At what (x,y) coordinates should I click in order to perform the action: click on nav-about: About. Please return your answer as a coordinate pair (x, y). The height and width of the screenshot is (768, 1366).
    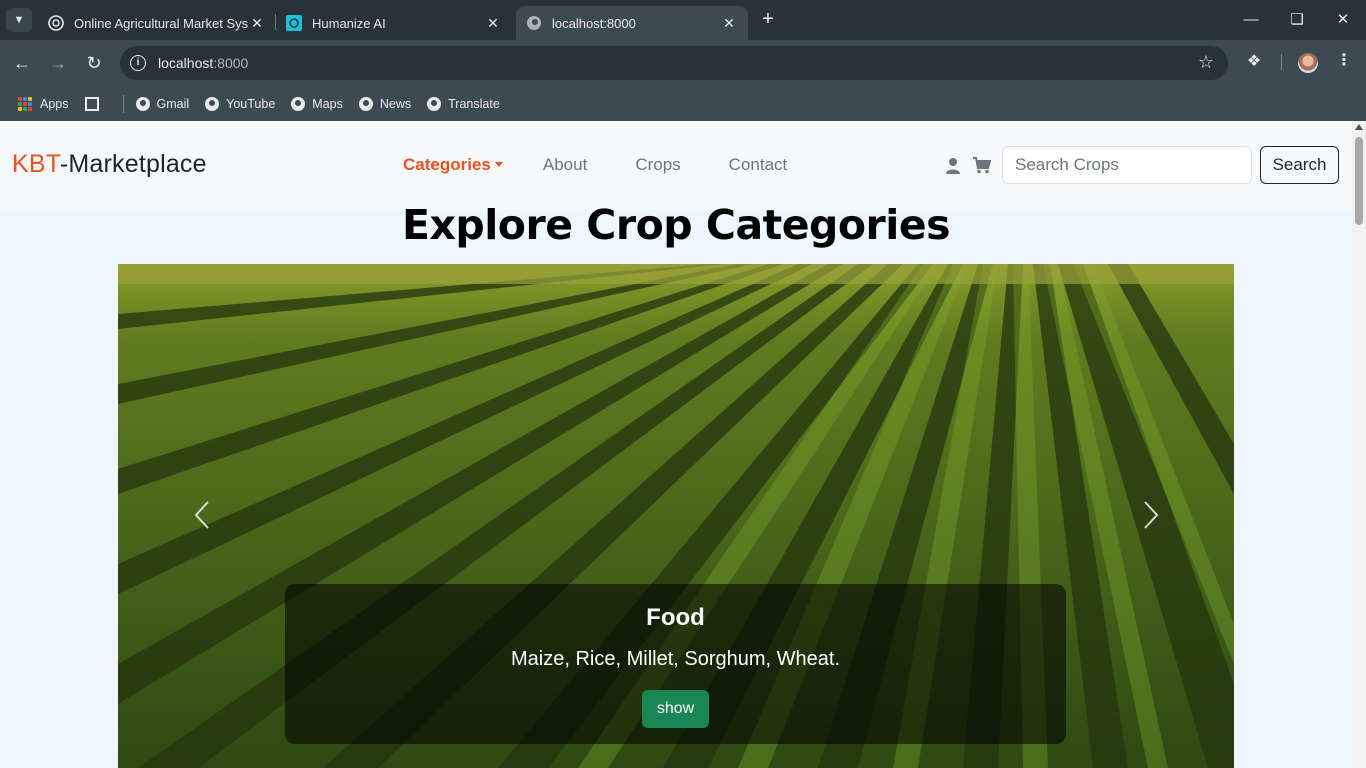
    Looking at the image, I should click on (565, 165).